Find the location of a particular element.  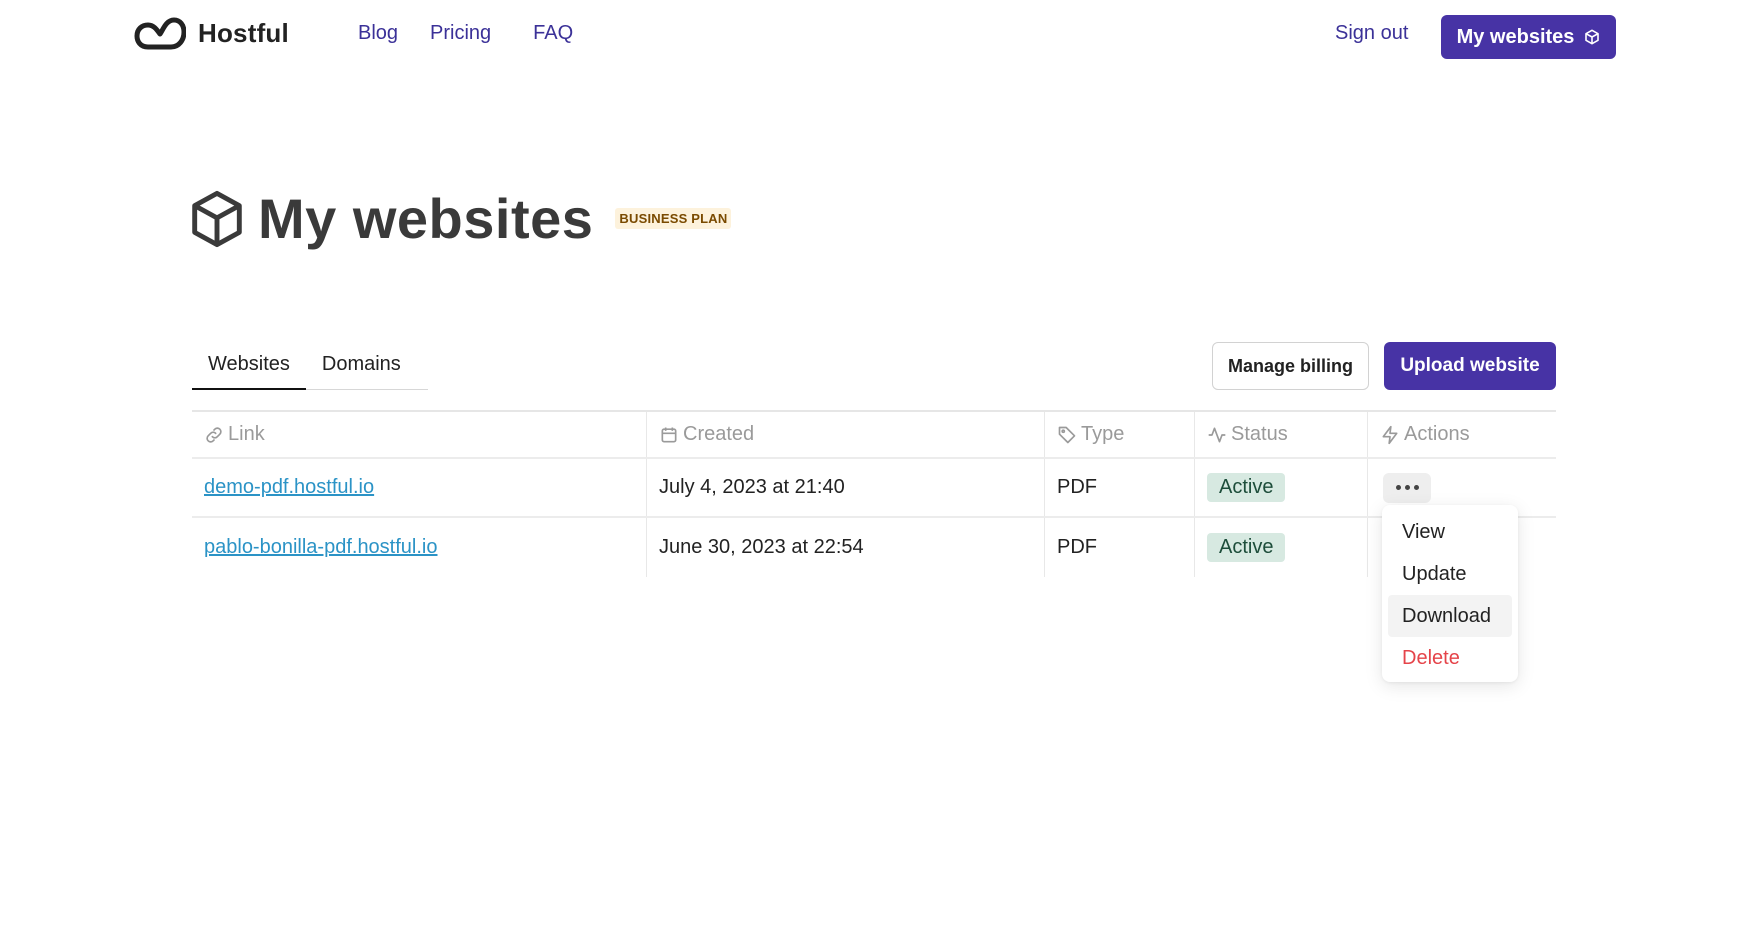

table-header-row: Link Created Type Status Actions is located at coordinates (874, 434).